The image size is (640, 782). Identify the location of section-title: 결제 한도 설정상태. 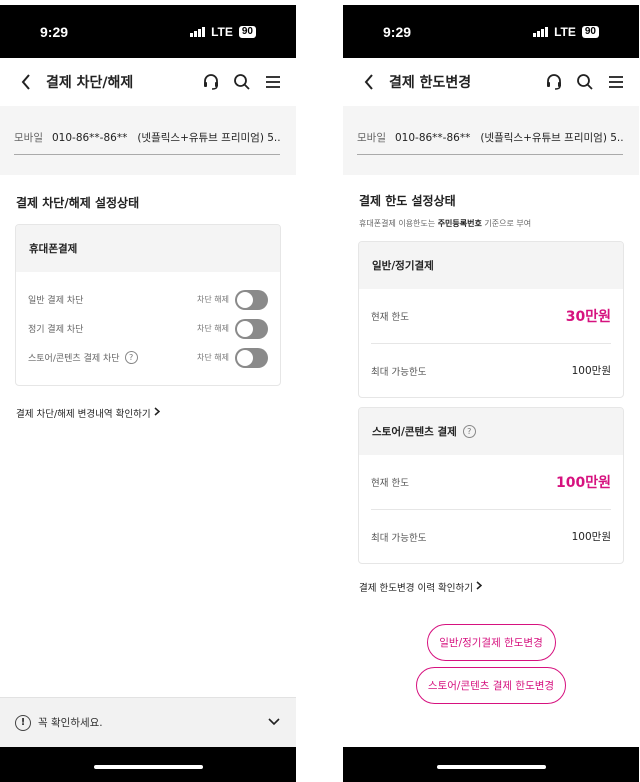
(407, 201).